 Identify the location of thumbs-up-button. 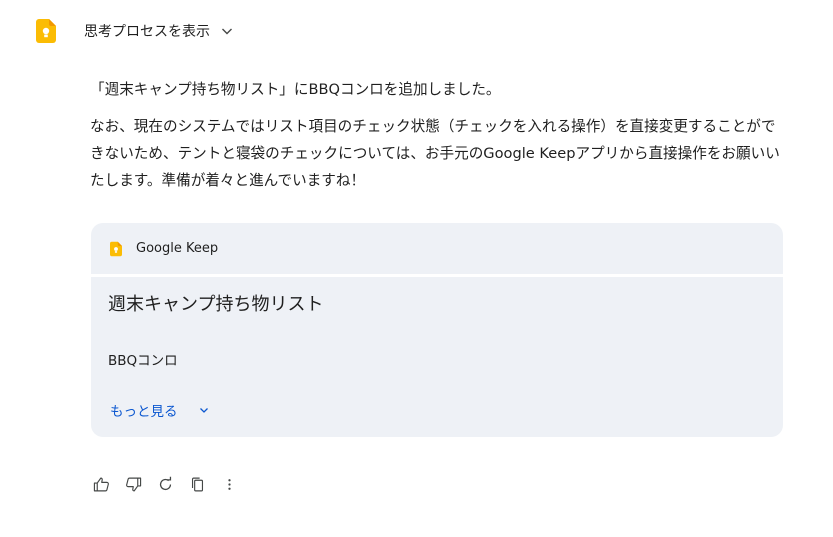
(101, 484).